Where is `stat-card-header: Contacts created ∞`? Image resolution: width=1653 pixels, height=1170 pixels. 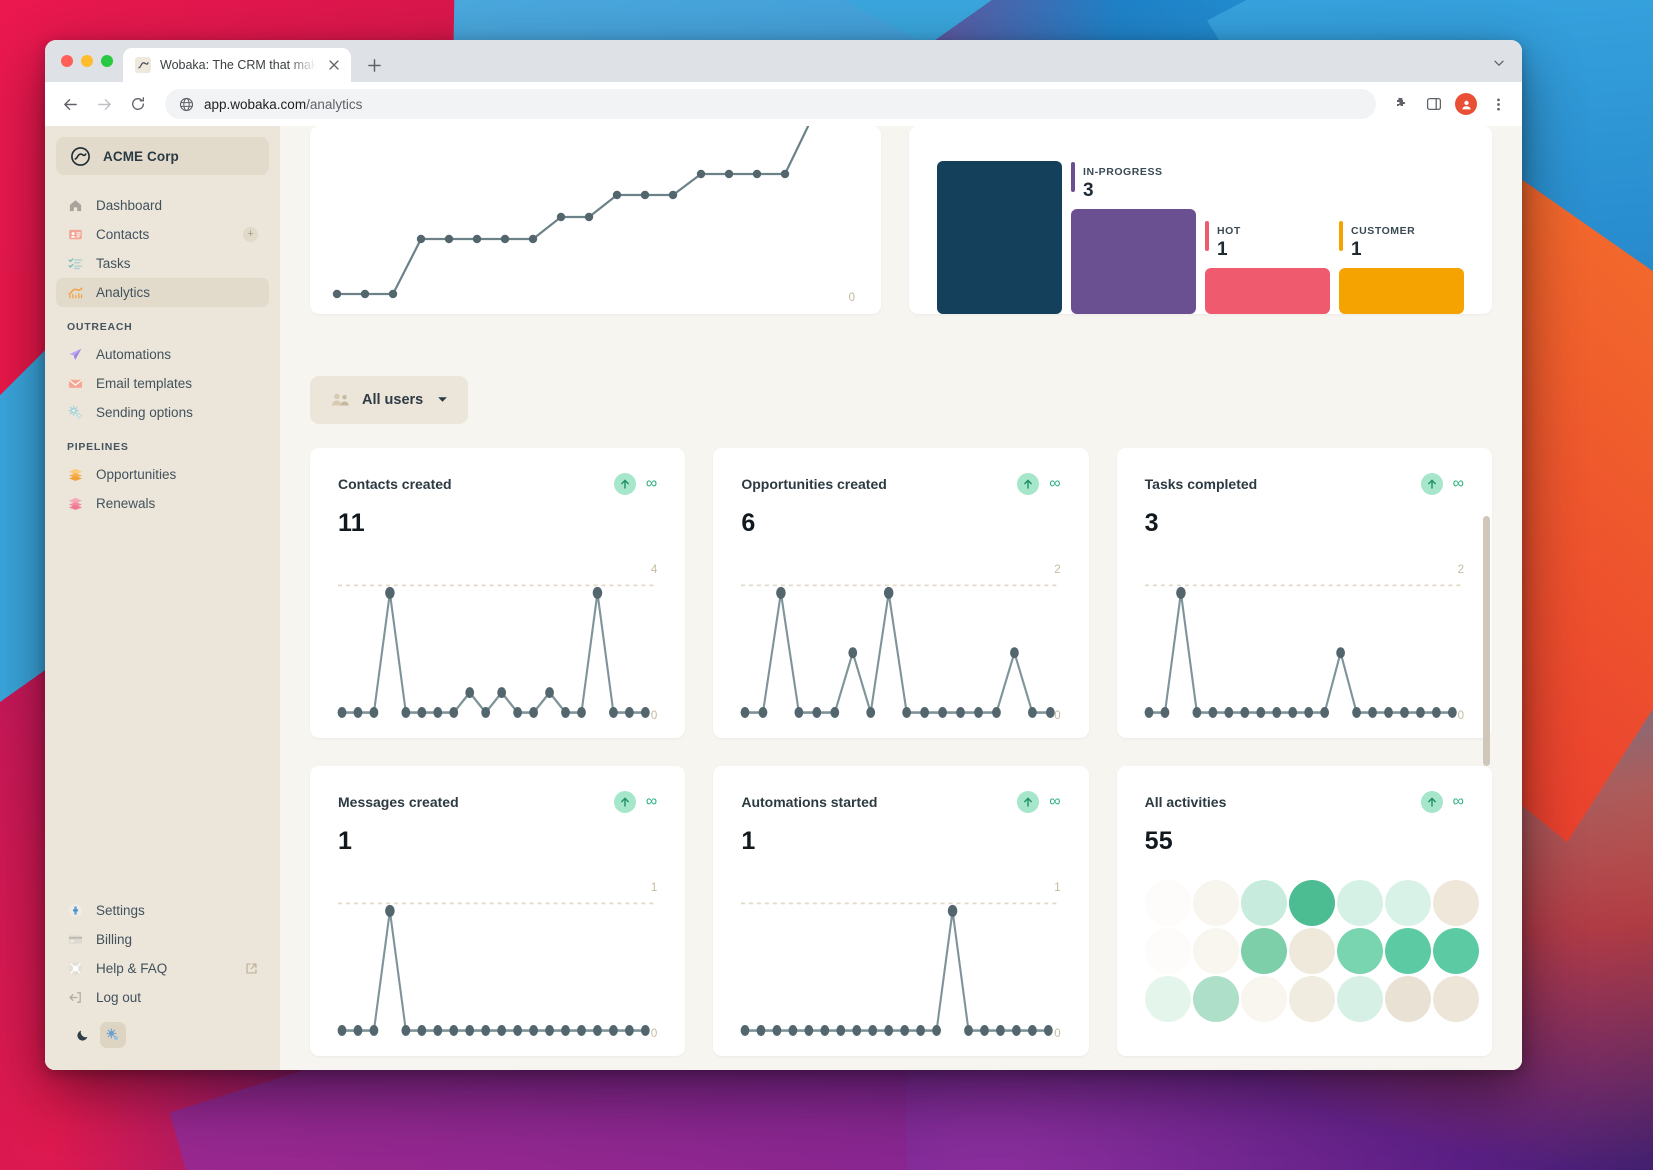 stat-card-header: Contacts created ∞ is located at coordinates (497, 484).